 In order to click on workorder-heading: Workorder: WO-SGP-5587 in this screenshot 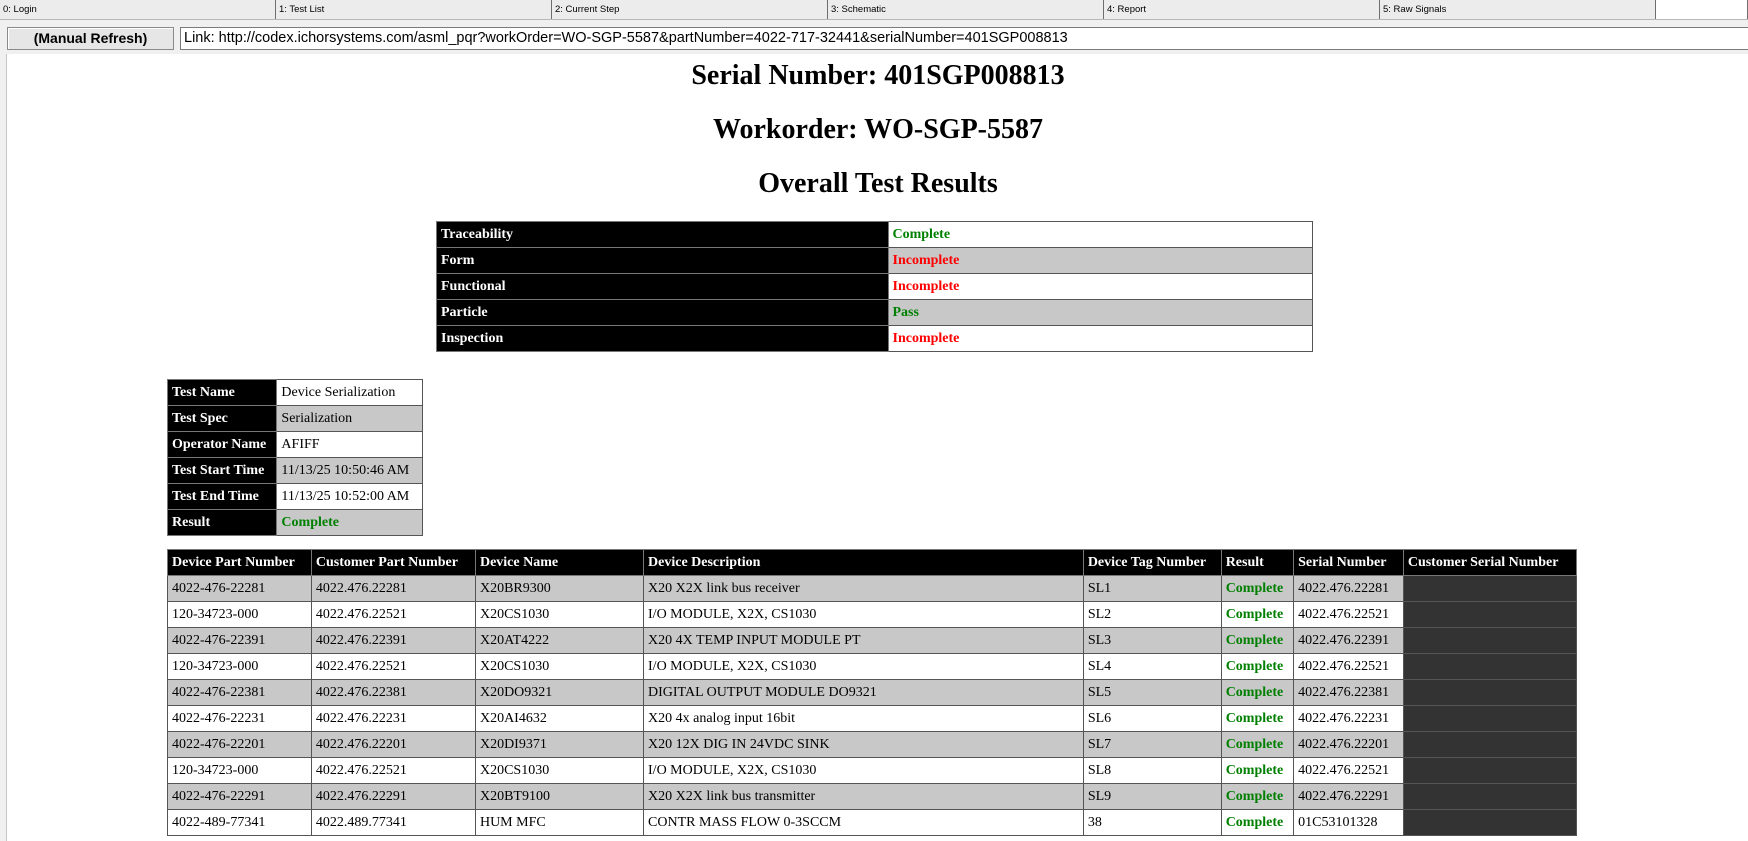, I will do `click(877, 129)`.